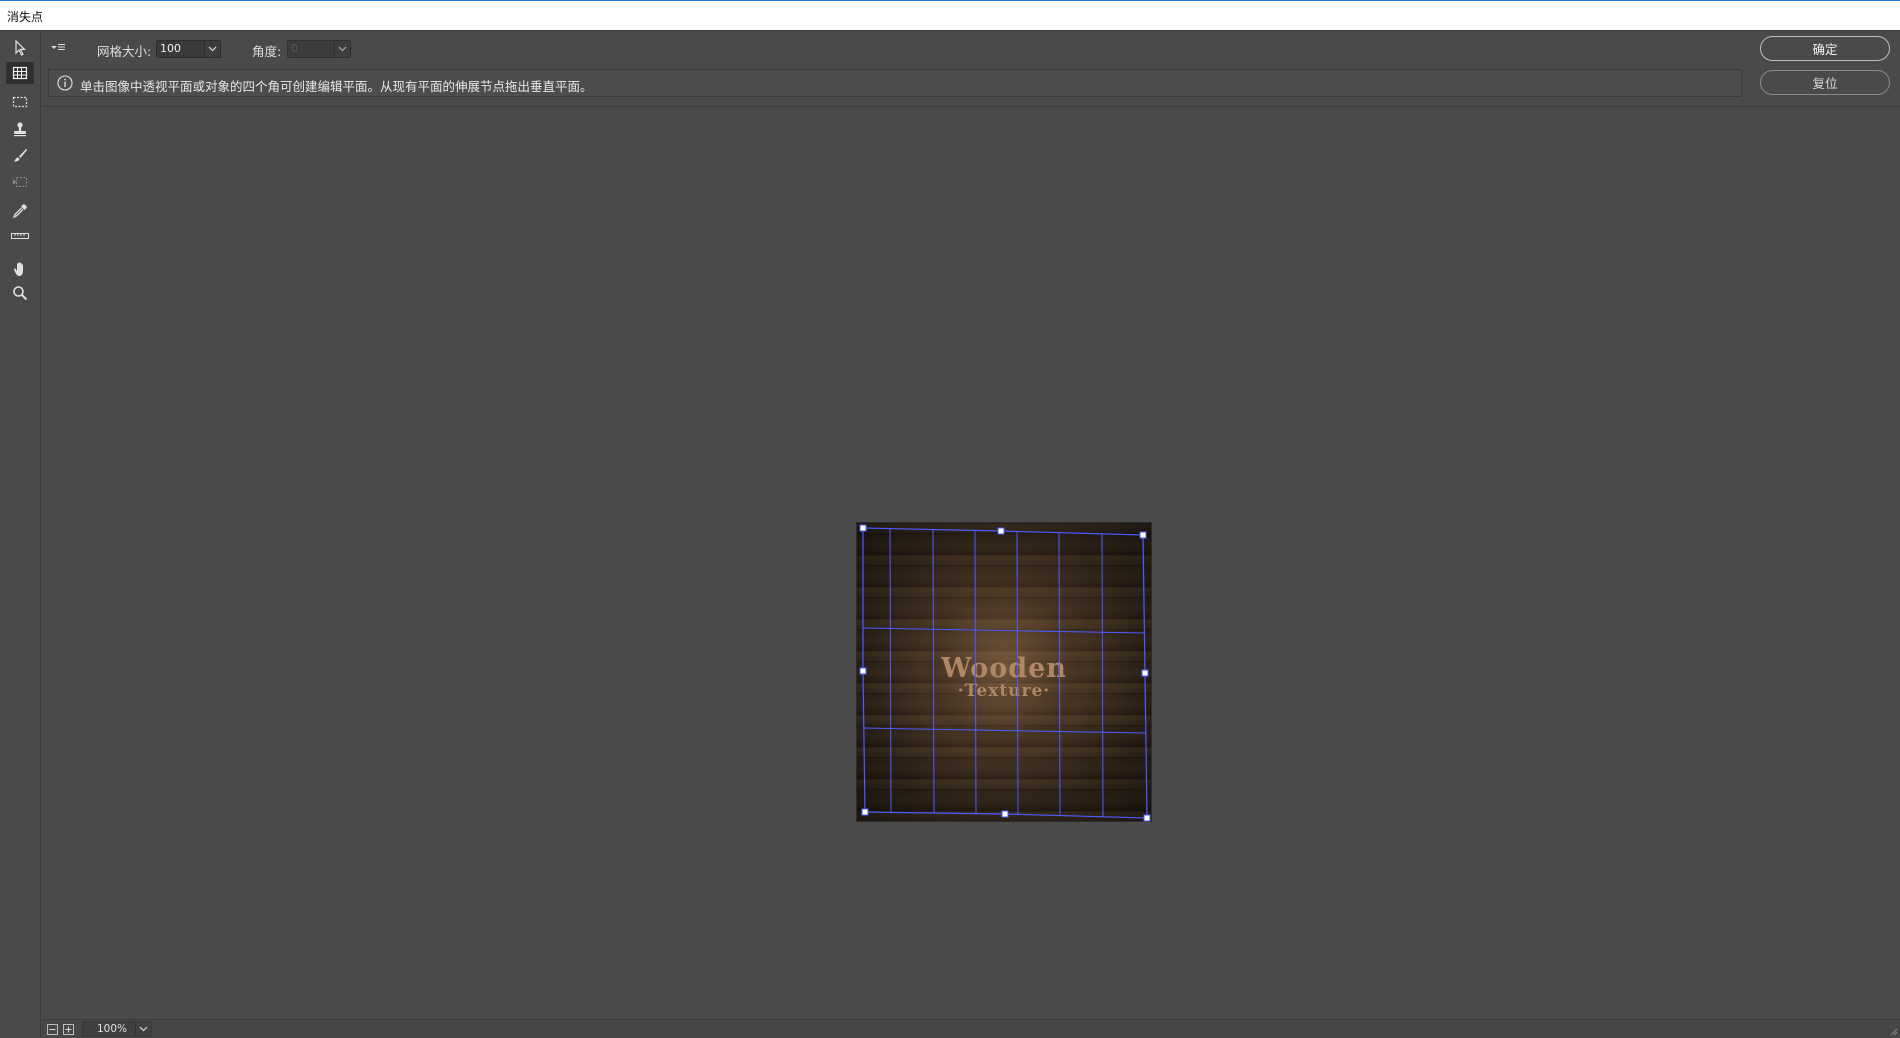  I want to click on grid-size-combo: 100, so click(188, 49).